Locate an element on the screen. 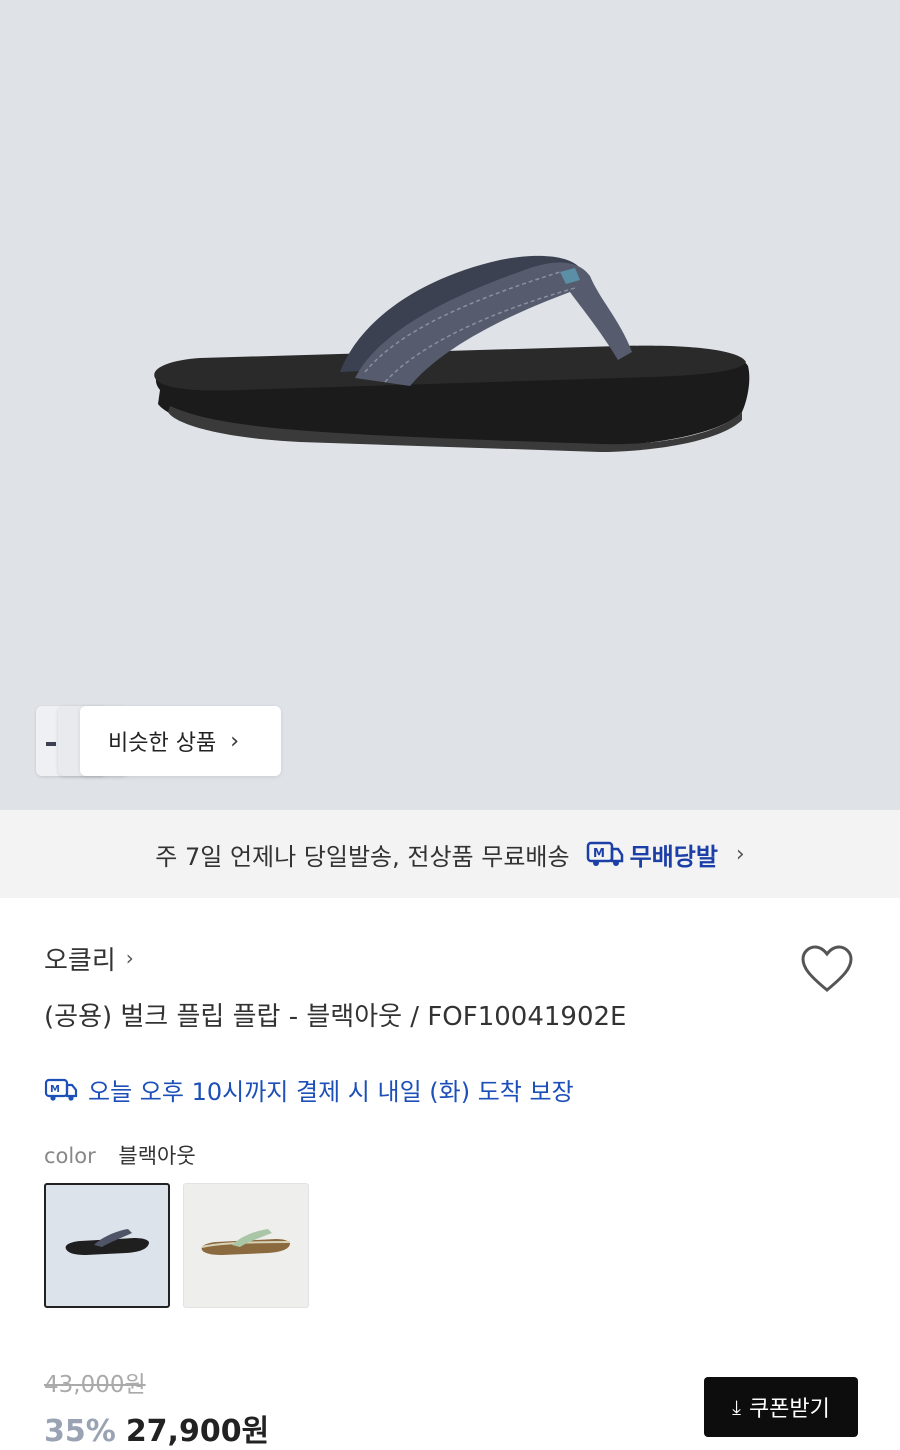 Image resolution: width=900 pixels, height=1450 pixels. delivery-guarantee: M 오늘 오후 10시까지 결제 시 내일 (화) 도착 보장 is located at coordinates (309, 1089).